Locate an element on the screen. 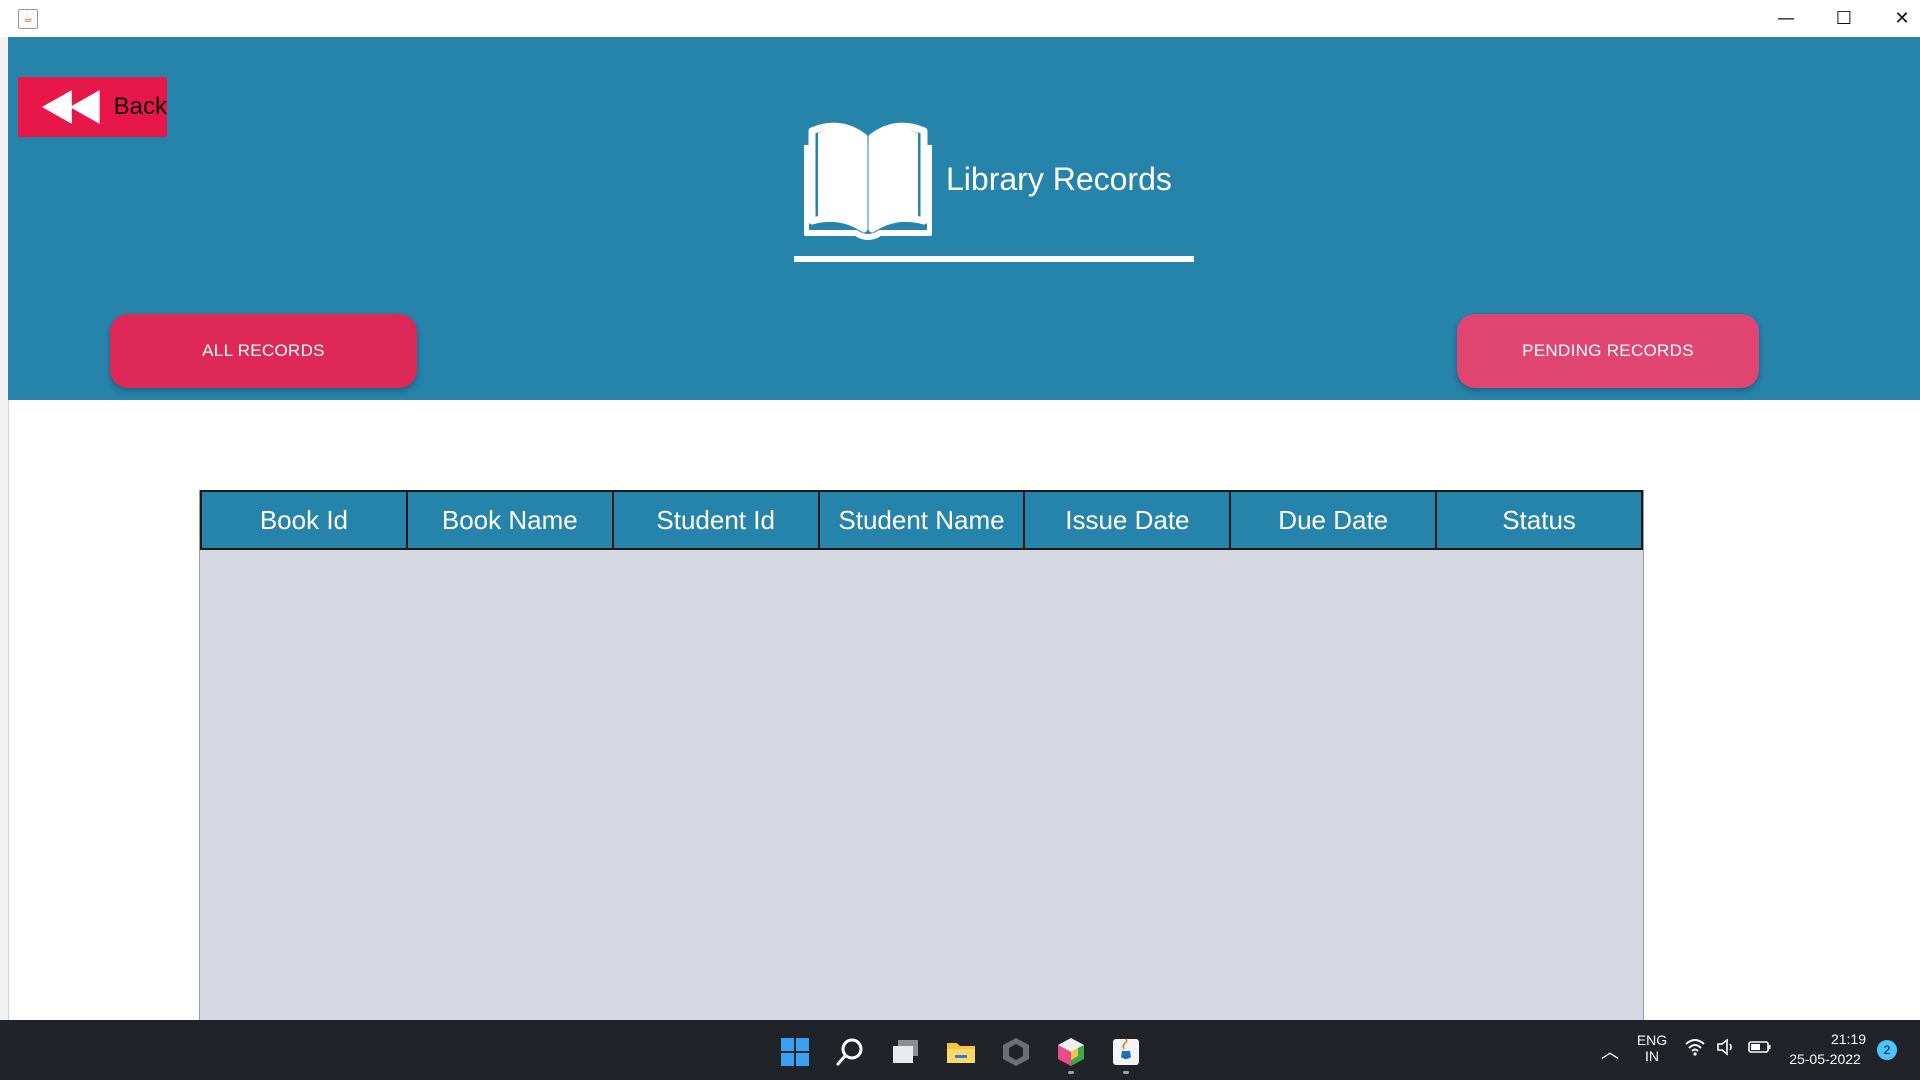 Image resolution: width=1920 pixels, height=1080 pixels. open-book-icon is located at coordinates (868, 181).